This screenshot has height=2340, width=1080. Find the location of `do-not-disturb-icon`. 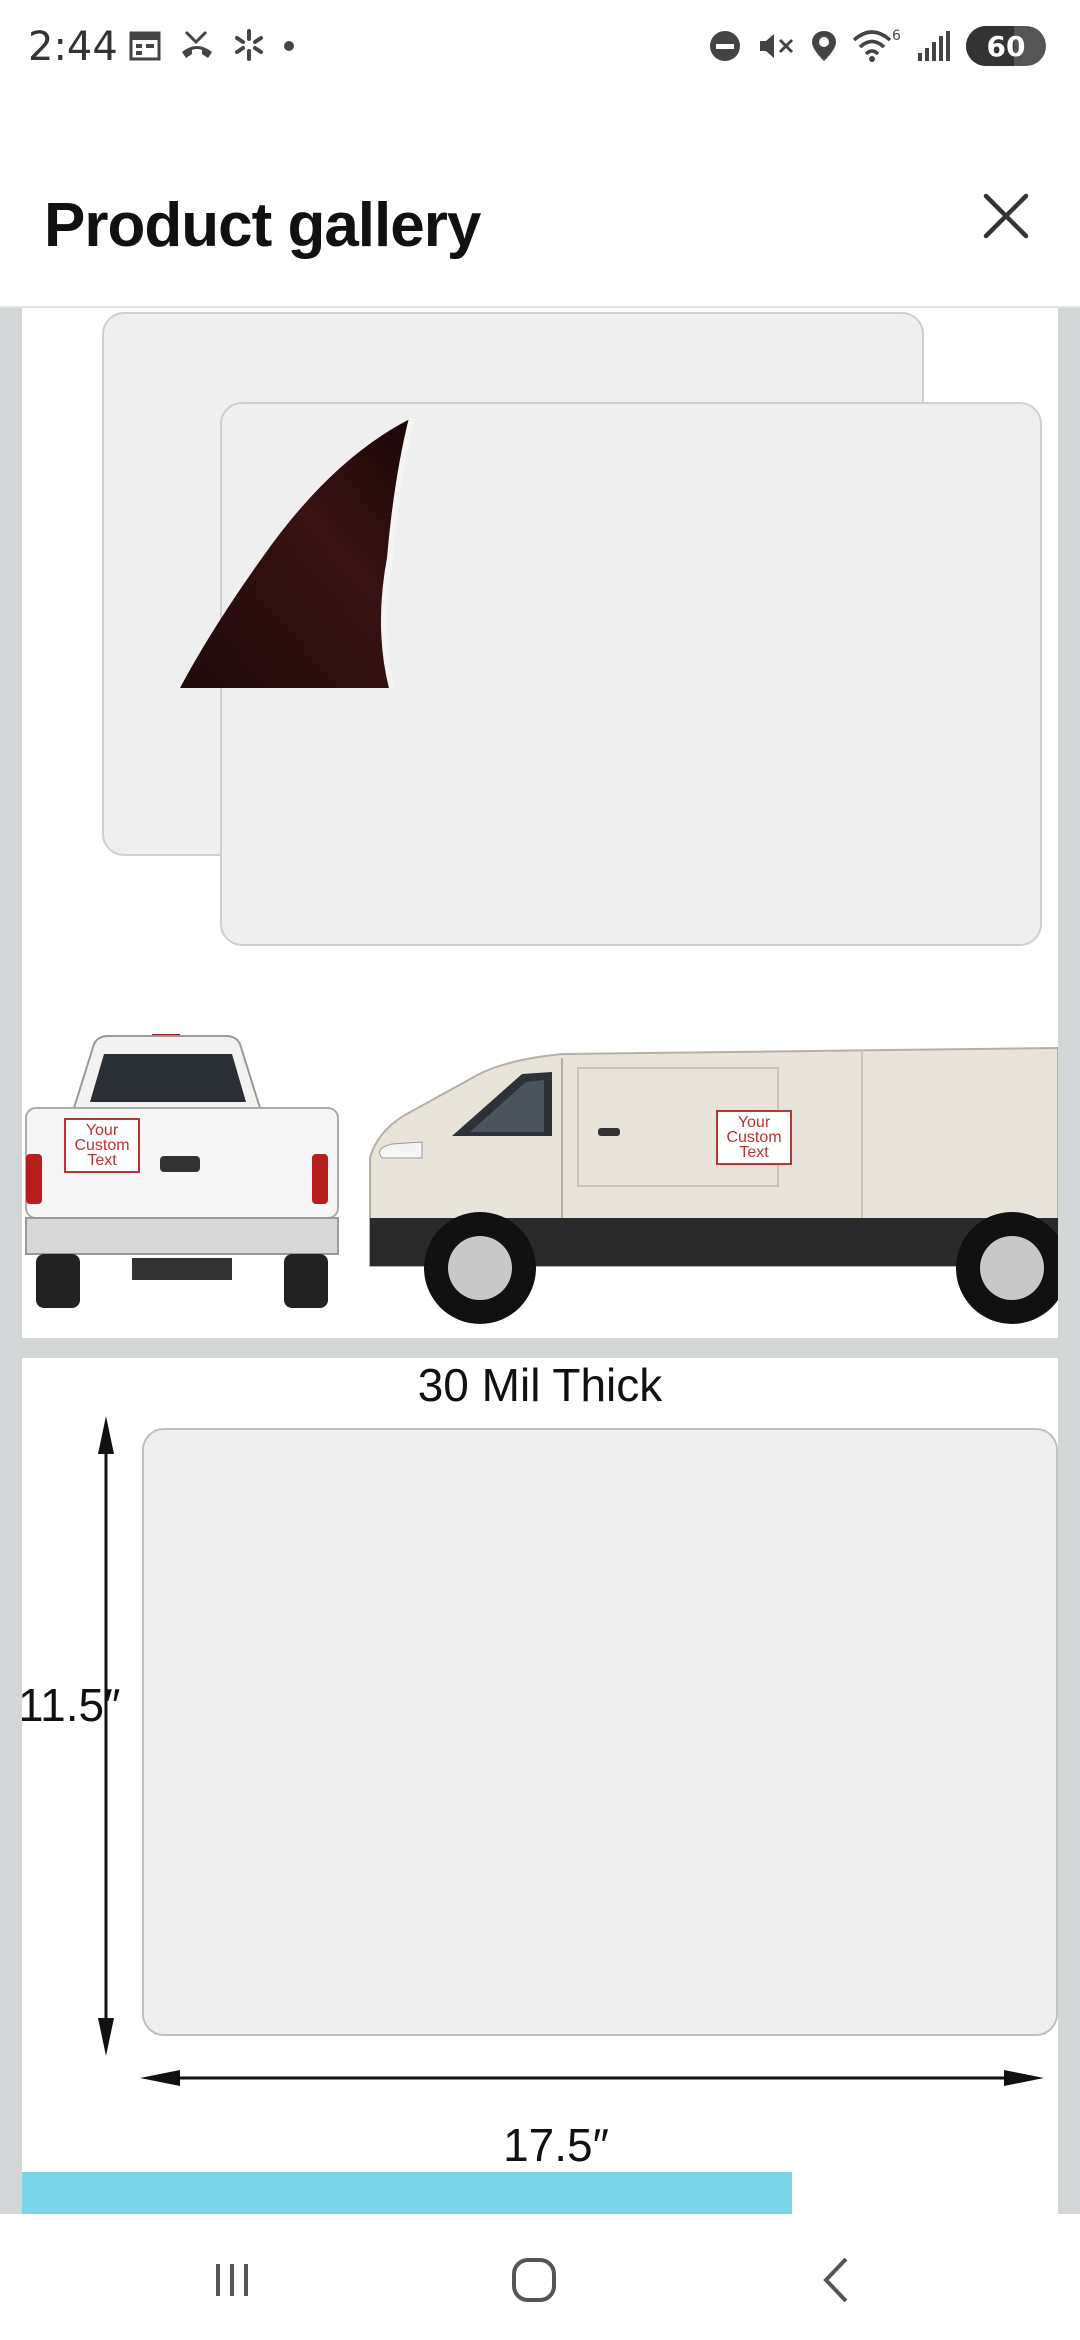

do-not-disturb-icon is located at coordinates (725, 46).